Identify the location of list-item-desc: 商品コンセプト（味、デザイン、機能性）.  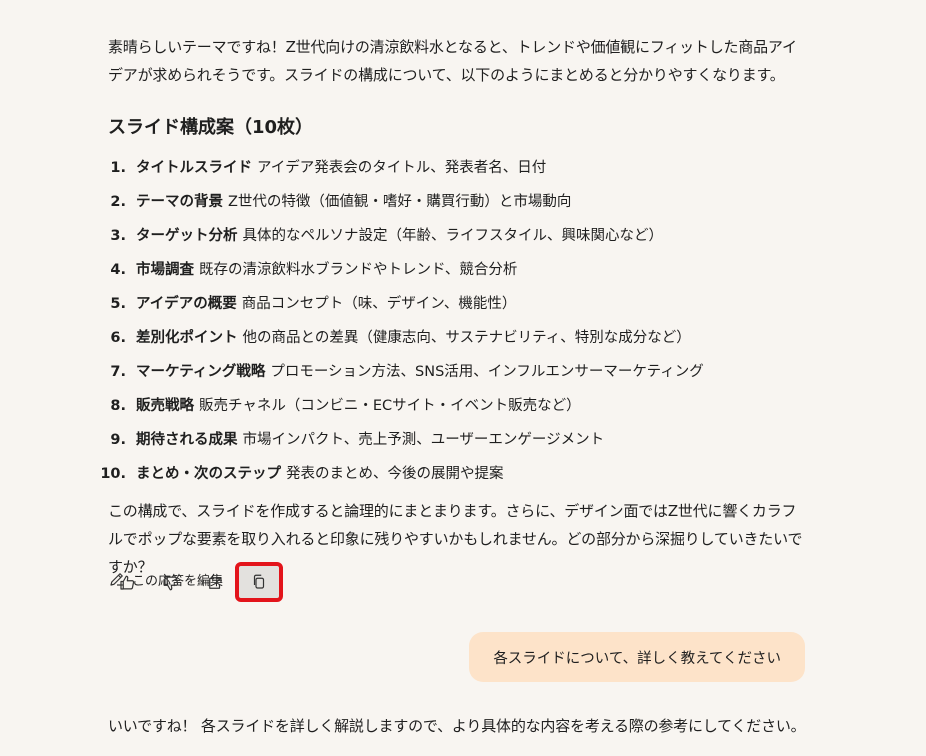
(379, 304).